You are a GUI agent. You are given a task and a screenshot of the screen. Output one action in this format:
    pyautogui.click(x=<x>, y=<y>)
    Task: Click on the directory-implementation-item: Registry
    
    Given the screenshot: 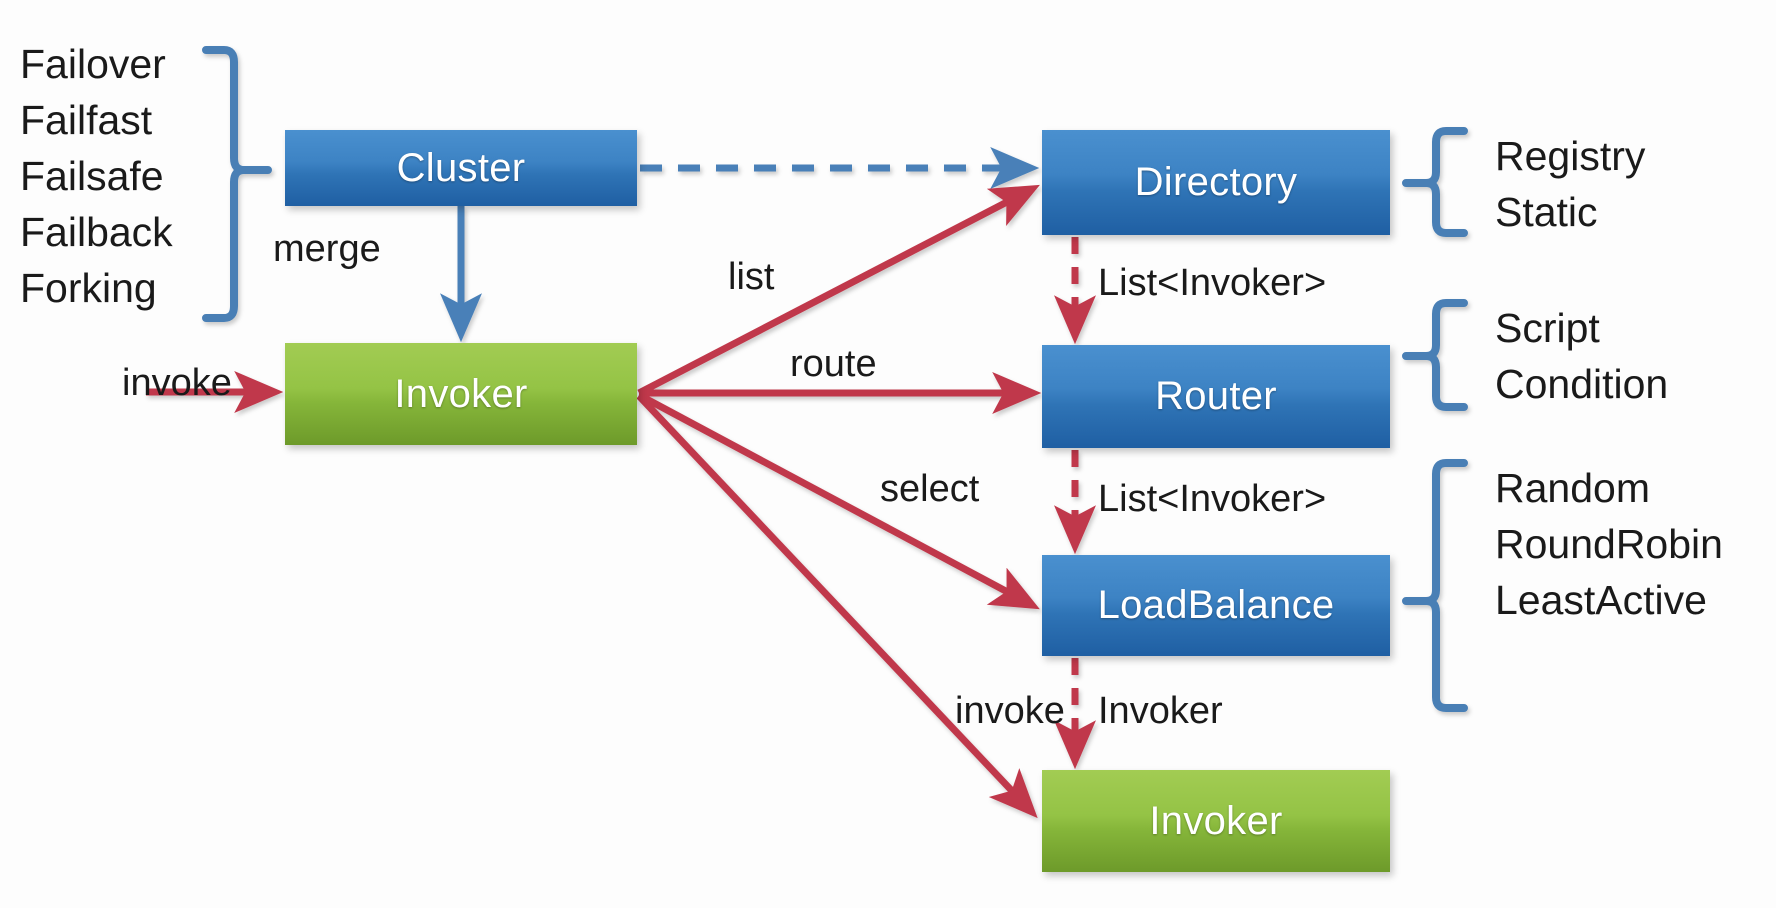 What is the action you would take?
    pyautogui.click(x=1570, y=156)
    